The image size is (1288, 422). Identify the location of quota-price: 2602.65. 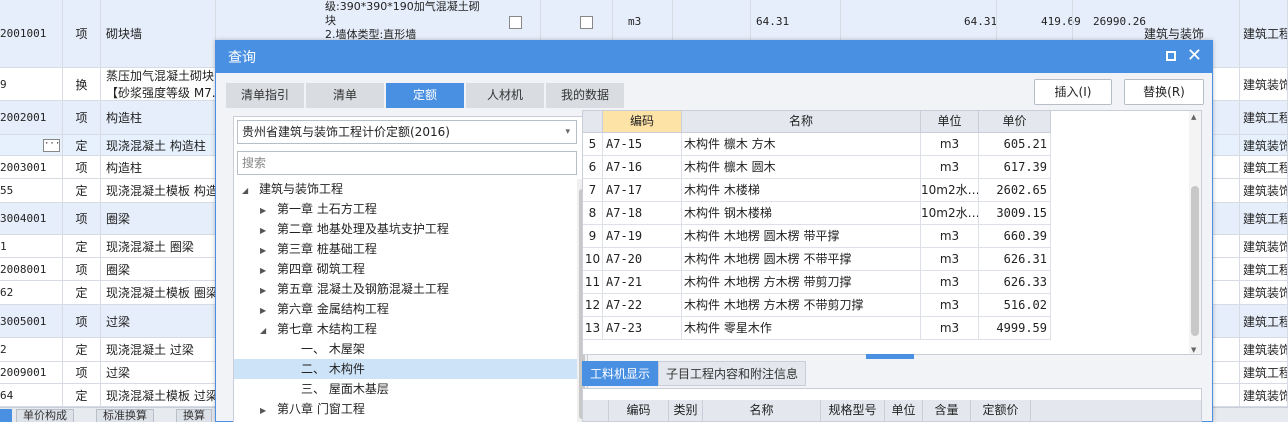
(1015, 190).